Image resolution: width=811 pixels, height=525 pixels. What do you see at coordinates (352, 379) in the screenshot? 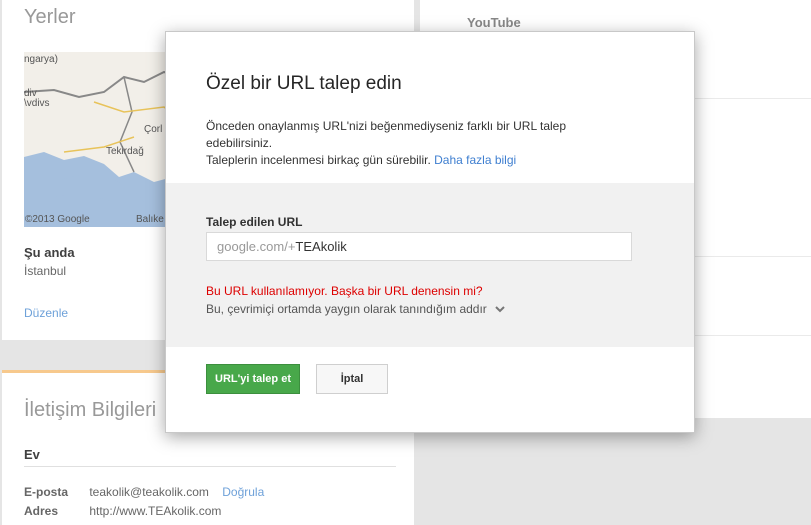
I see `cancel-button: İptal` at bounding box center [352, 379].